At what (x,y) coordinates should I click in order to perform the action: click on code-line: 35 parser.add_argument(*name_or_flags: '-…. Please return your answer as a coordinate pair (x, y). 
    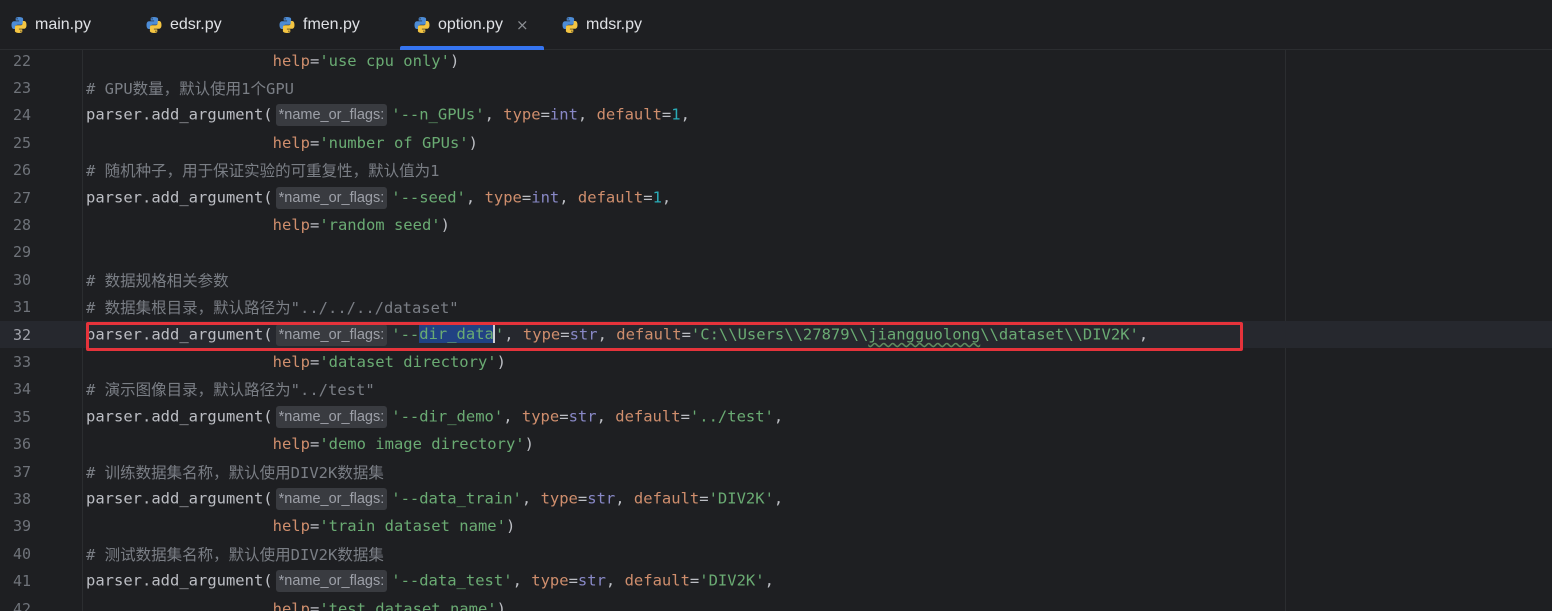
    Looking at the image, I should click on (776, 416).